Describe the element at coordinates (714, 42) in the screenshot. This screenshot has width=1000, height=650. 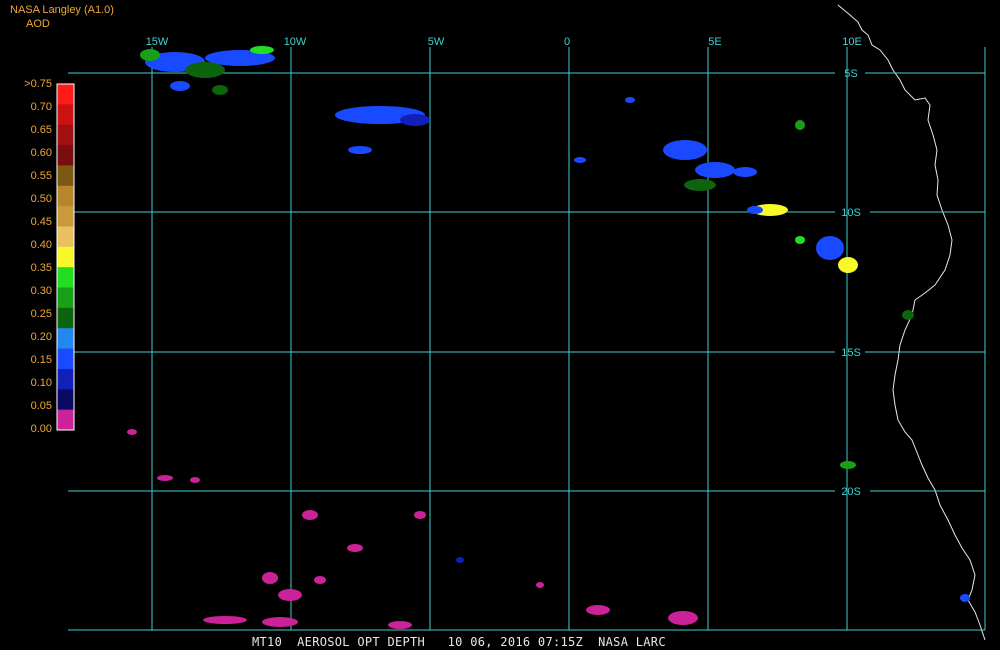
I see `lon-label: 5E` at that location.